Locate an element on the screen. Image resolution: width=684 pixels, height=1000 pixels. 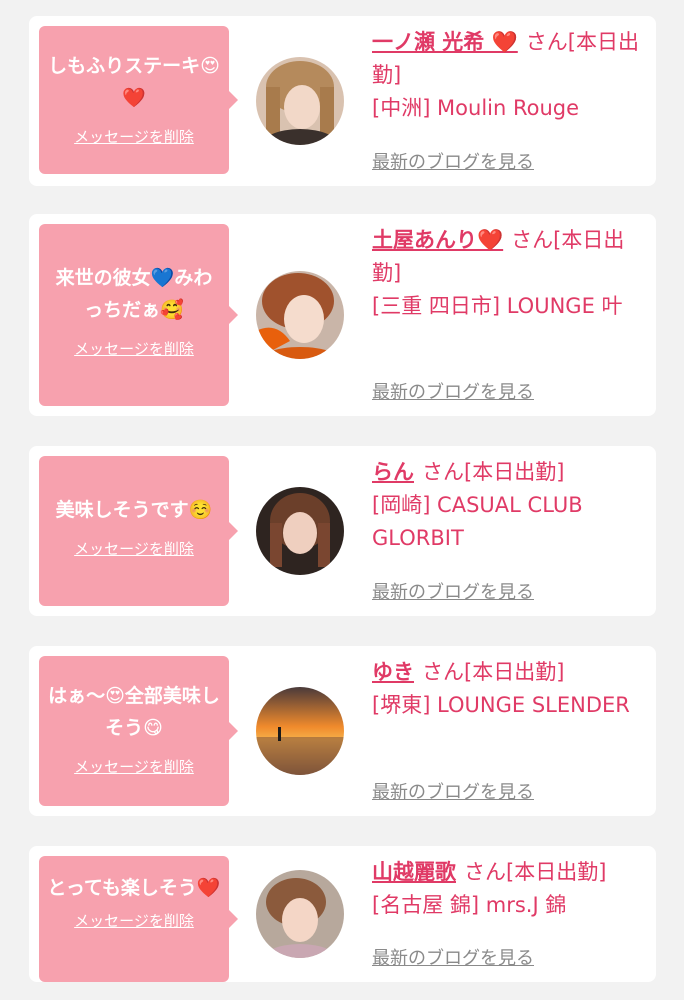
cast-info: らん さん[本日出勤] [岡崎] CASUAL CLUB GLORBIT is located at coordinates (507, 505).